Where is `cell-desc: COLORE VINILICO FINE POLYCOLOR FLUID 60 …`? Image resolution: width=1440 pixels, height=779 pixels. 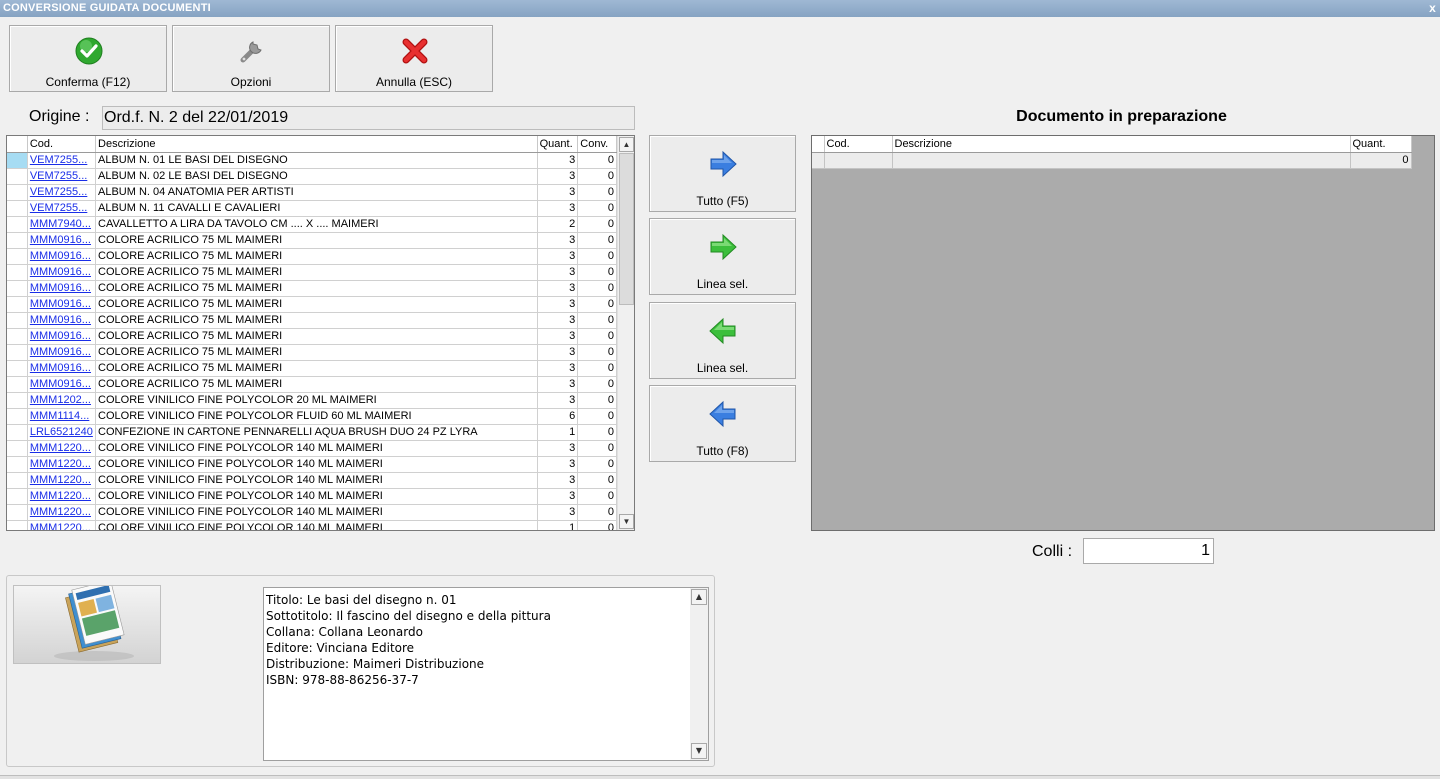 cell-desc: COLORE VINILICO FINE POLYCOLOR FLUID 60 … is located at coordinates (316, 416).